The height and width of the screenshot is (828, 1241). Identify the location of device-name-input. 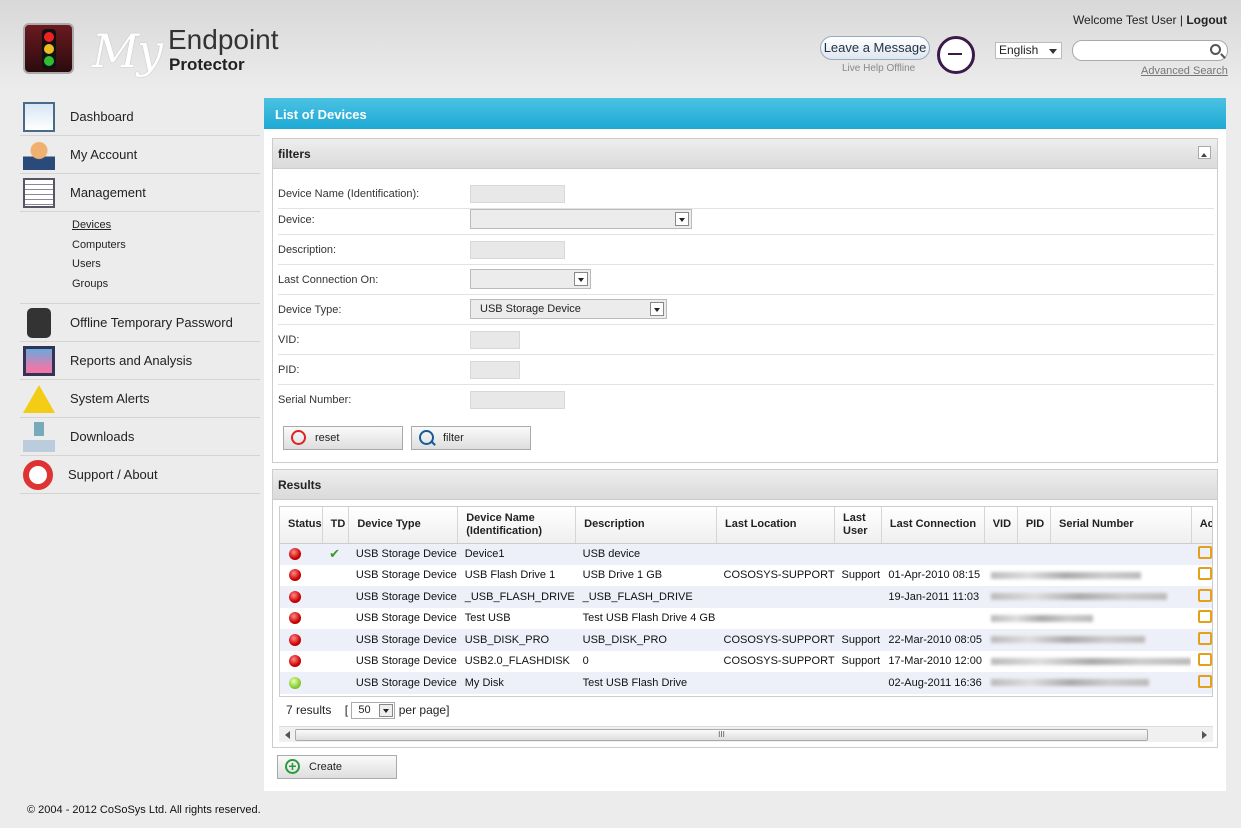
(517, 194).